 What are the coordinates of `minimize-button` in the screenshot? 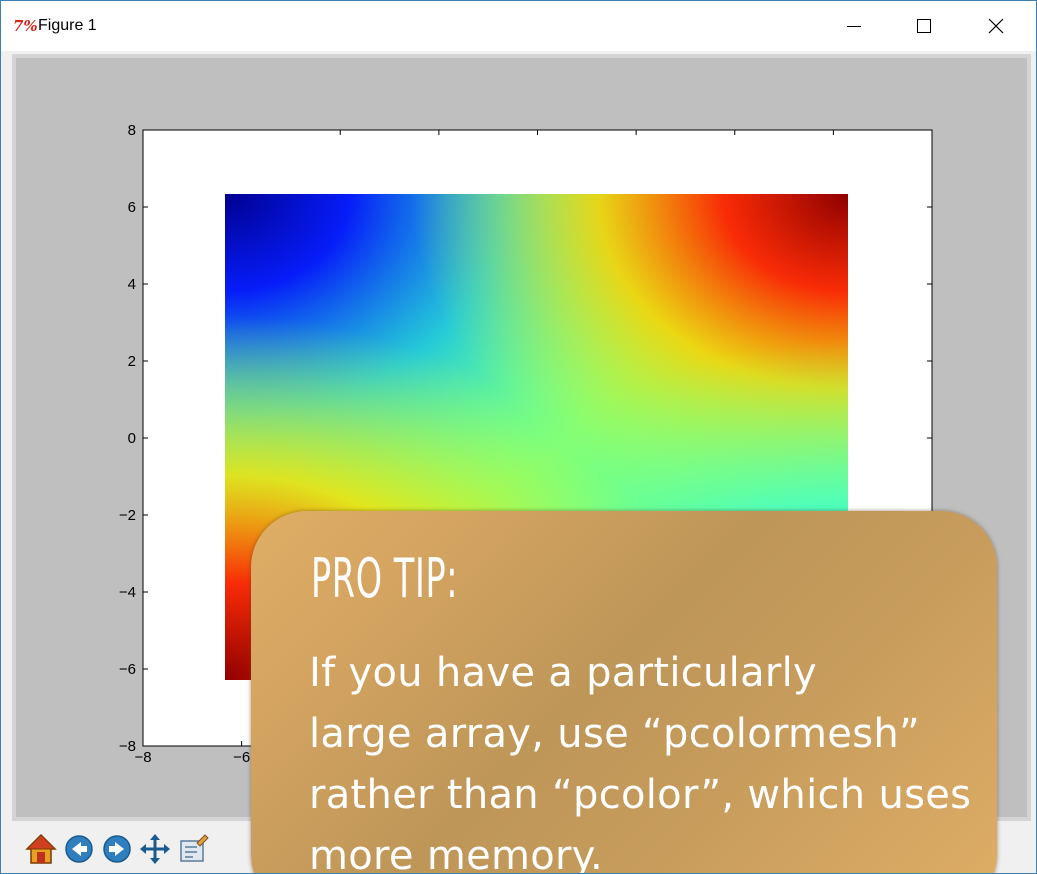 It's located at (854, 26).